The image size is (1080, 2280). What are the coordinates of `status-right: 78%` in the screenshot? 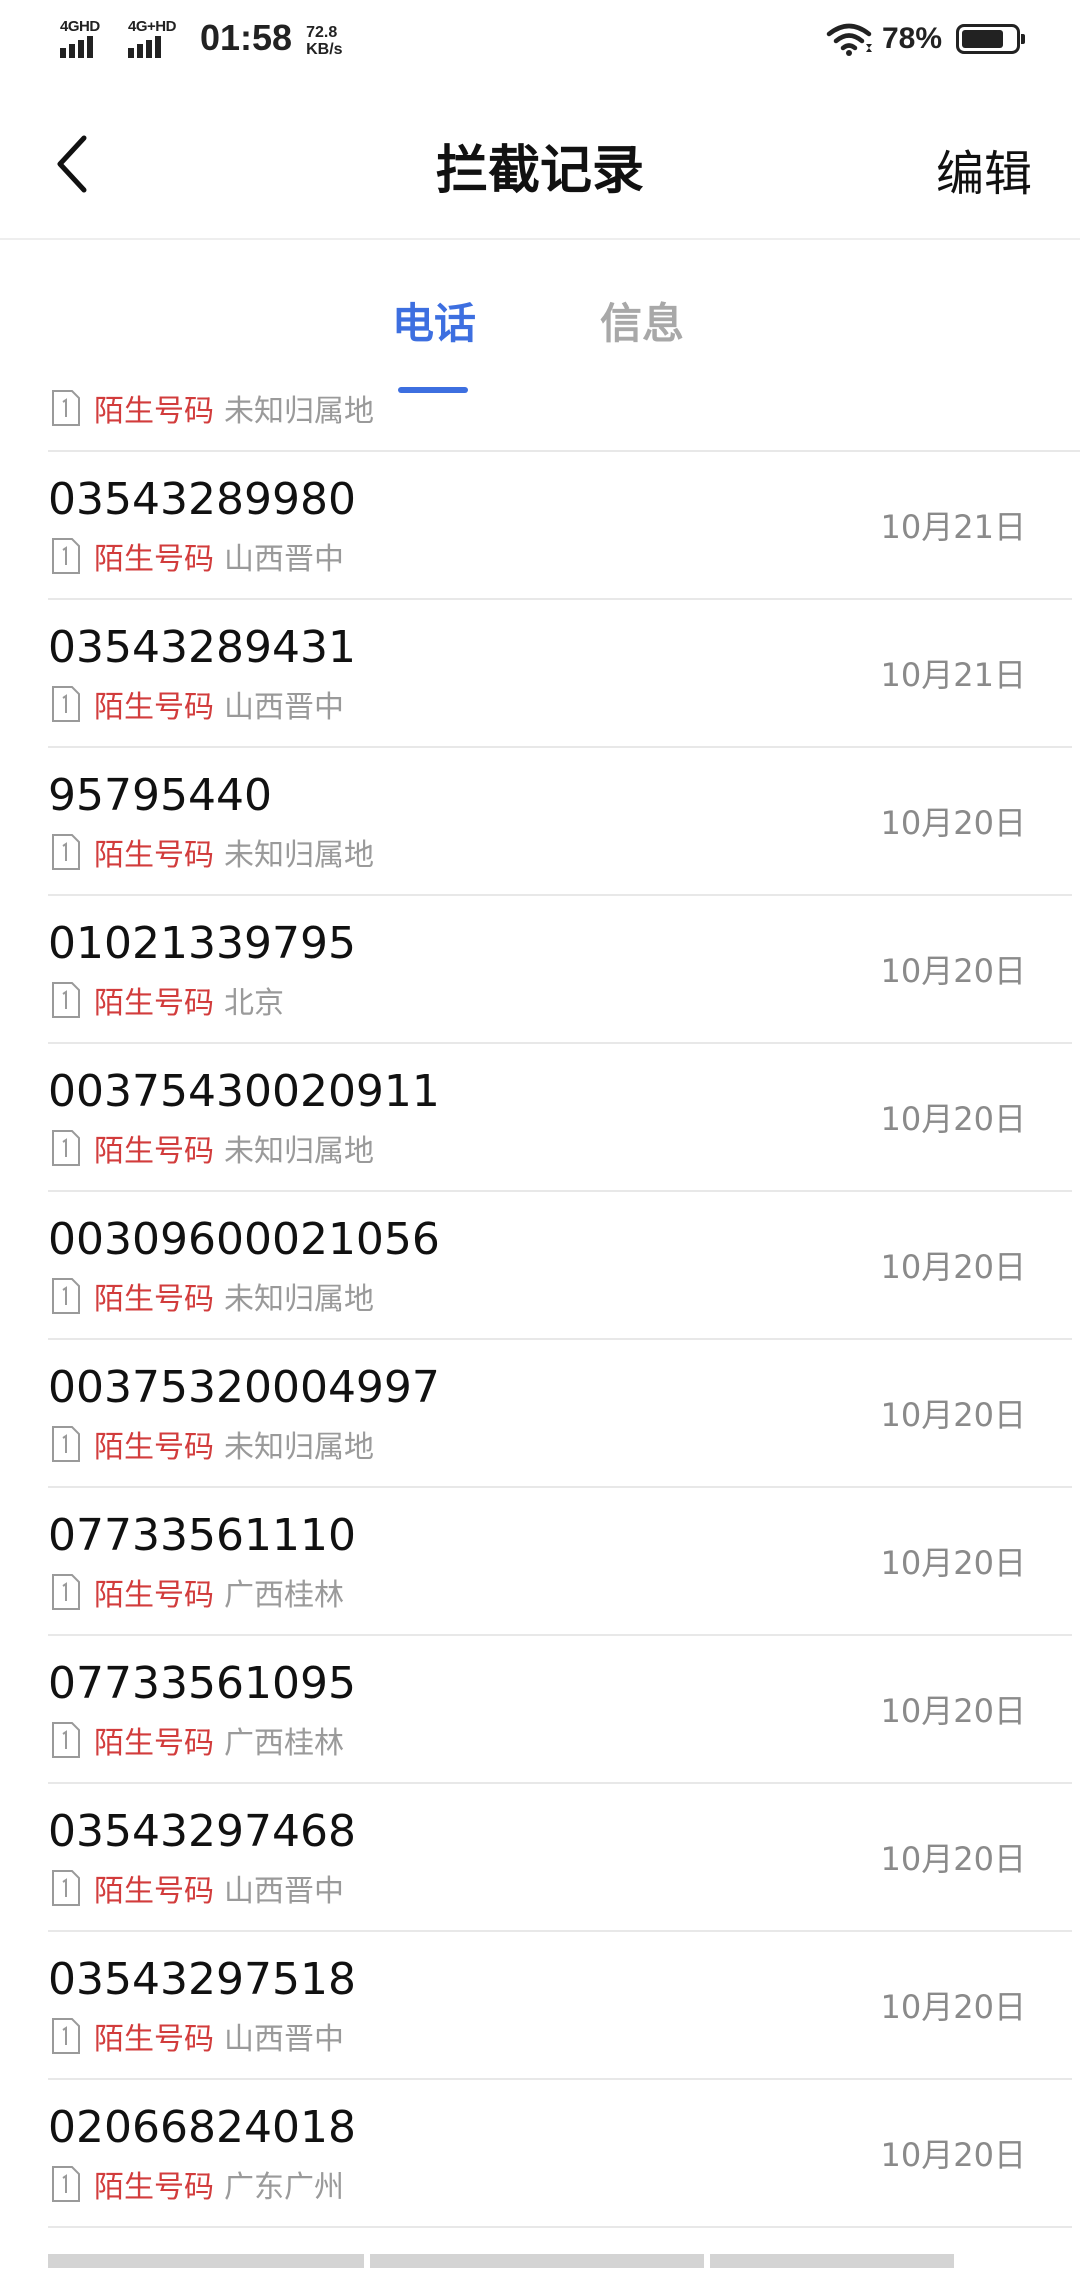 It's located at (925, 39).